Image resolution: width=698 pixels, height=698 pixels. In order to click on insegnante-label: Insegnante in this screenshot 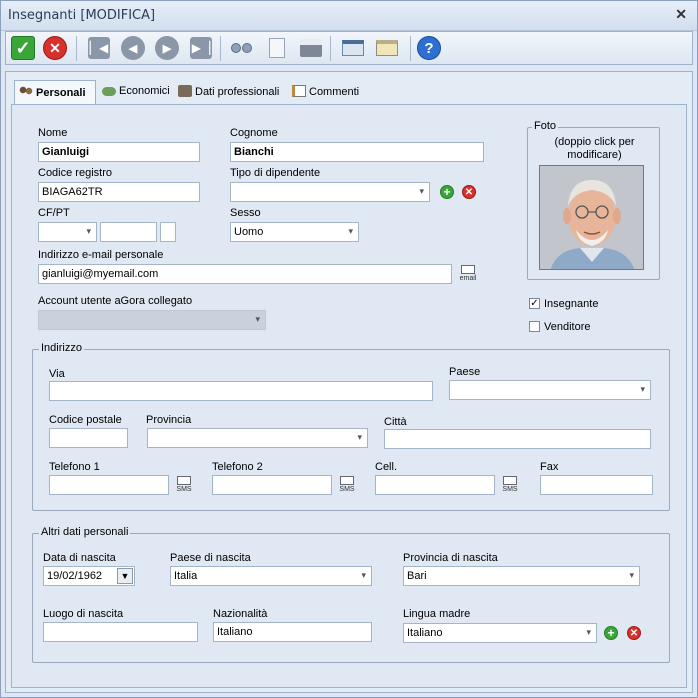, I will do `click(571, 304)`.